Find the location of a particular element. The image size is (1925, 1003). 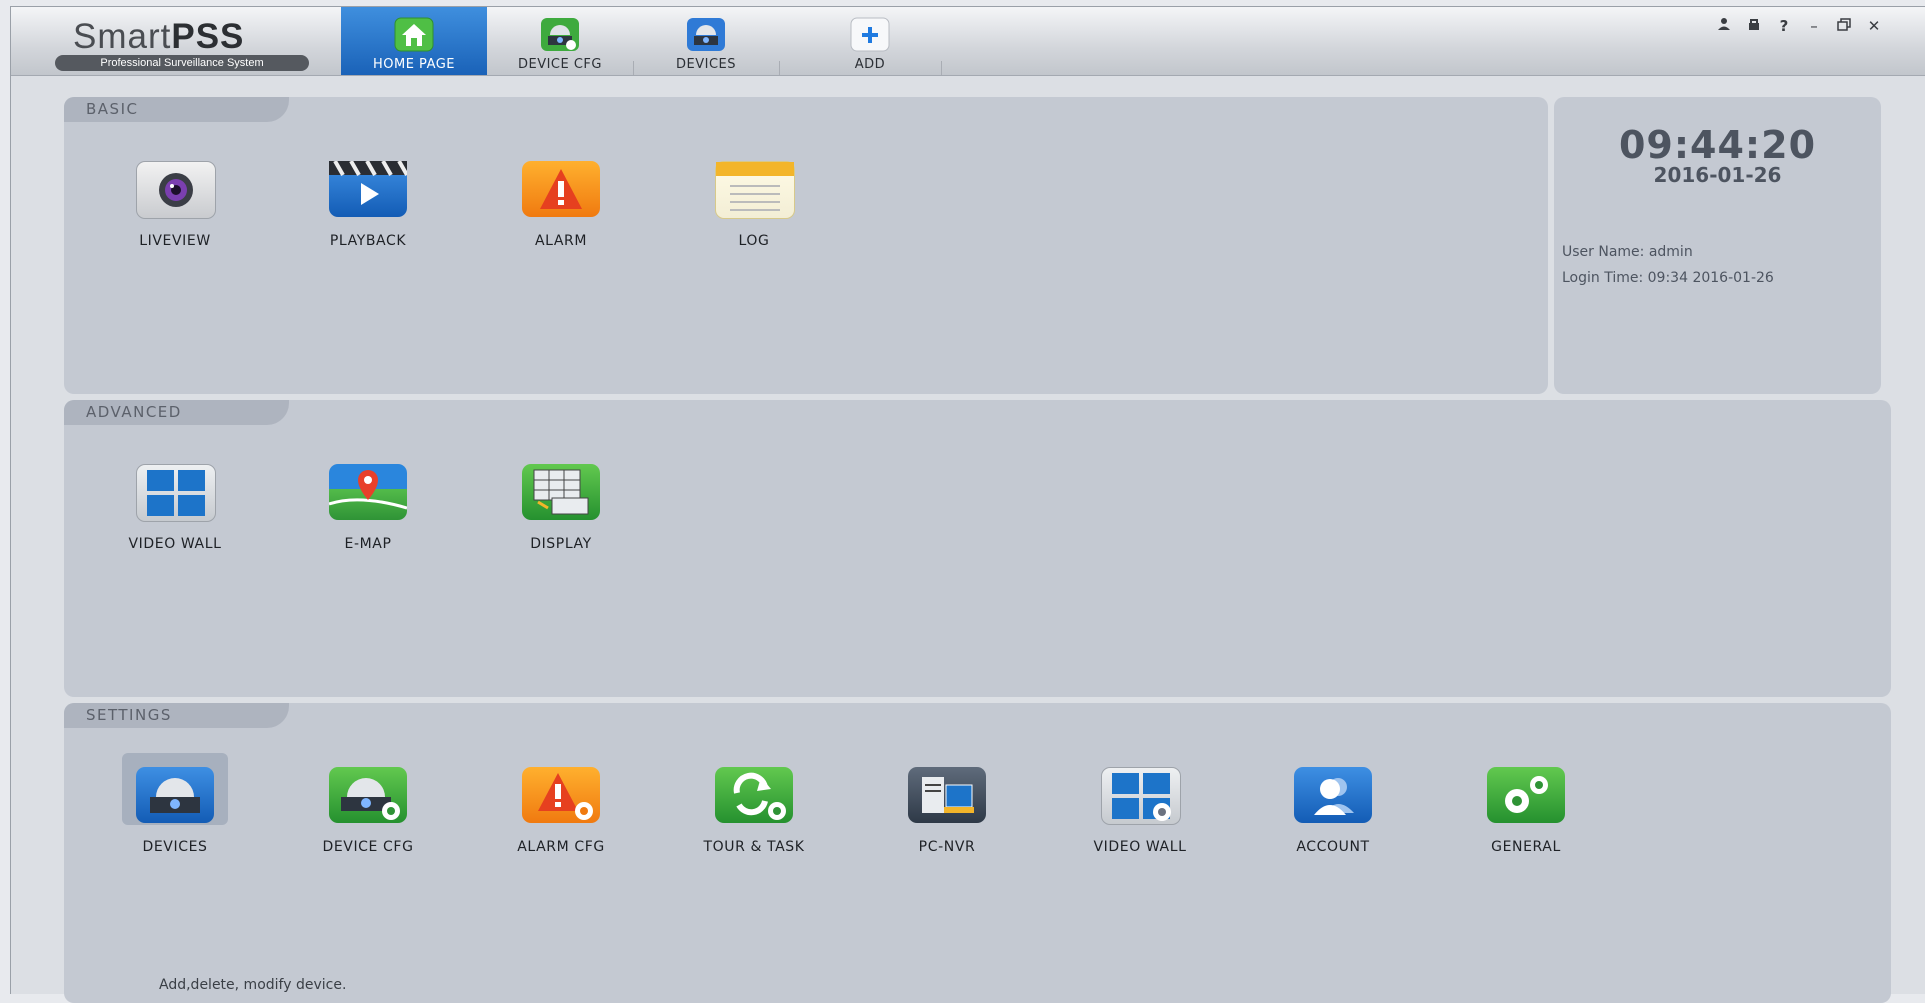

video-wall-cfg-item: VIDEO WALL is located at coordinates (1140, 804).